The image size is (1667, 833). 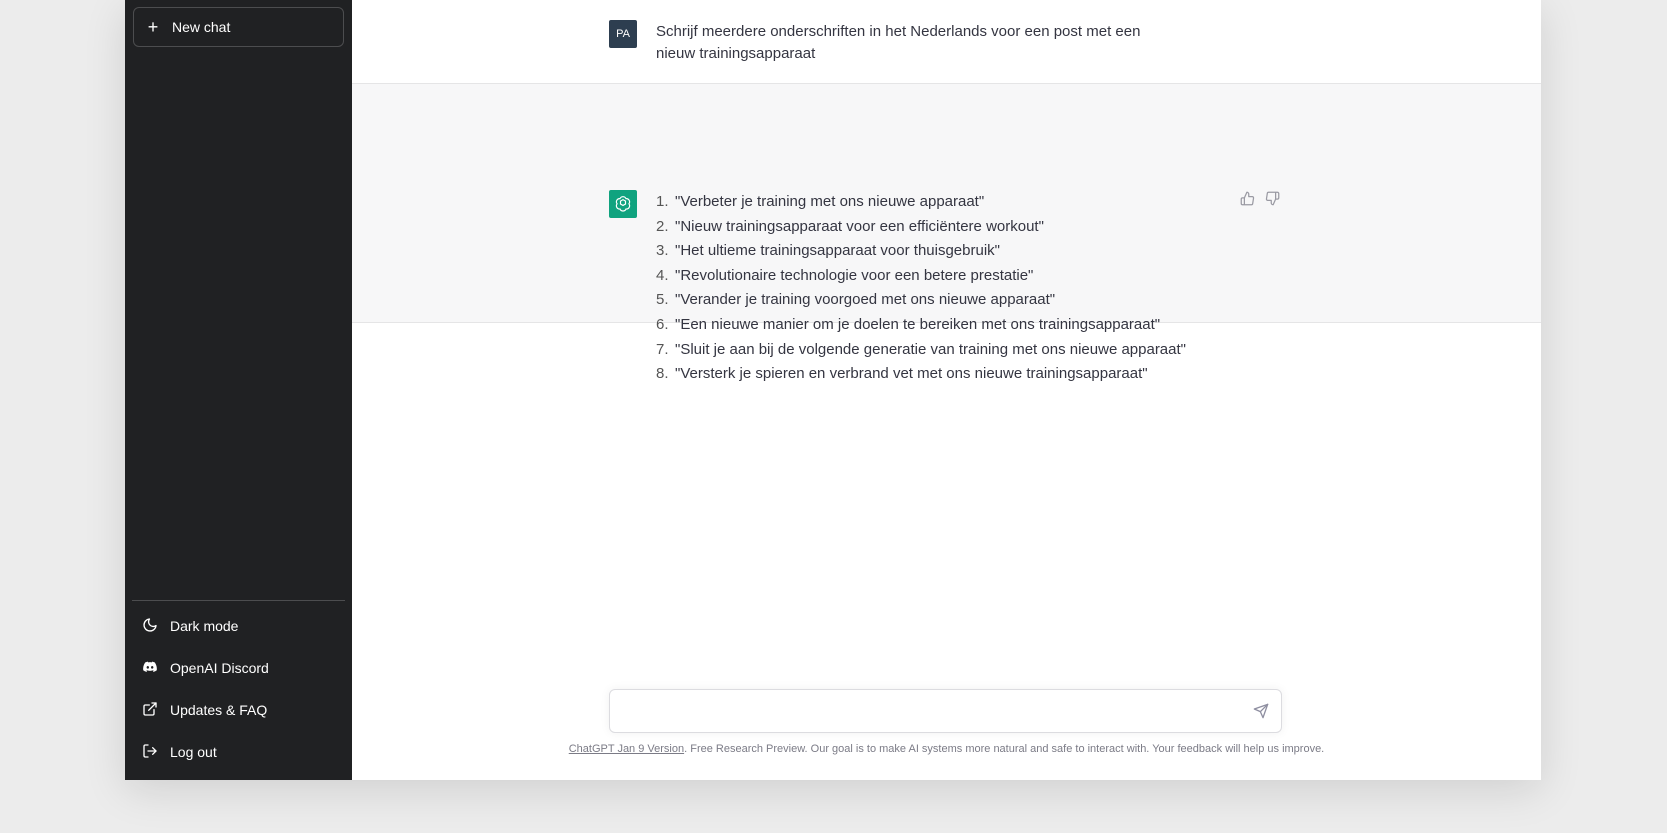 I want to click on sidebar-item-dark-mode: Dark mode, so click(x=238, y=626).